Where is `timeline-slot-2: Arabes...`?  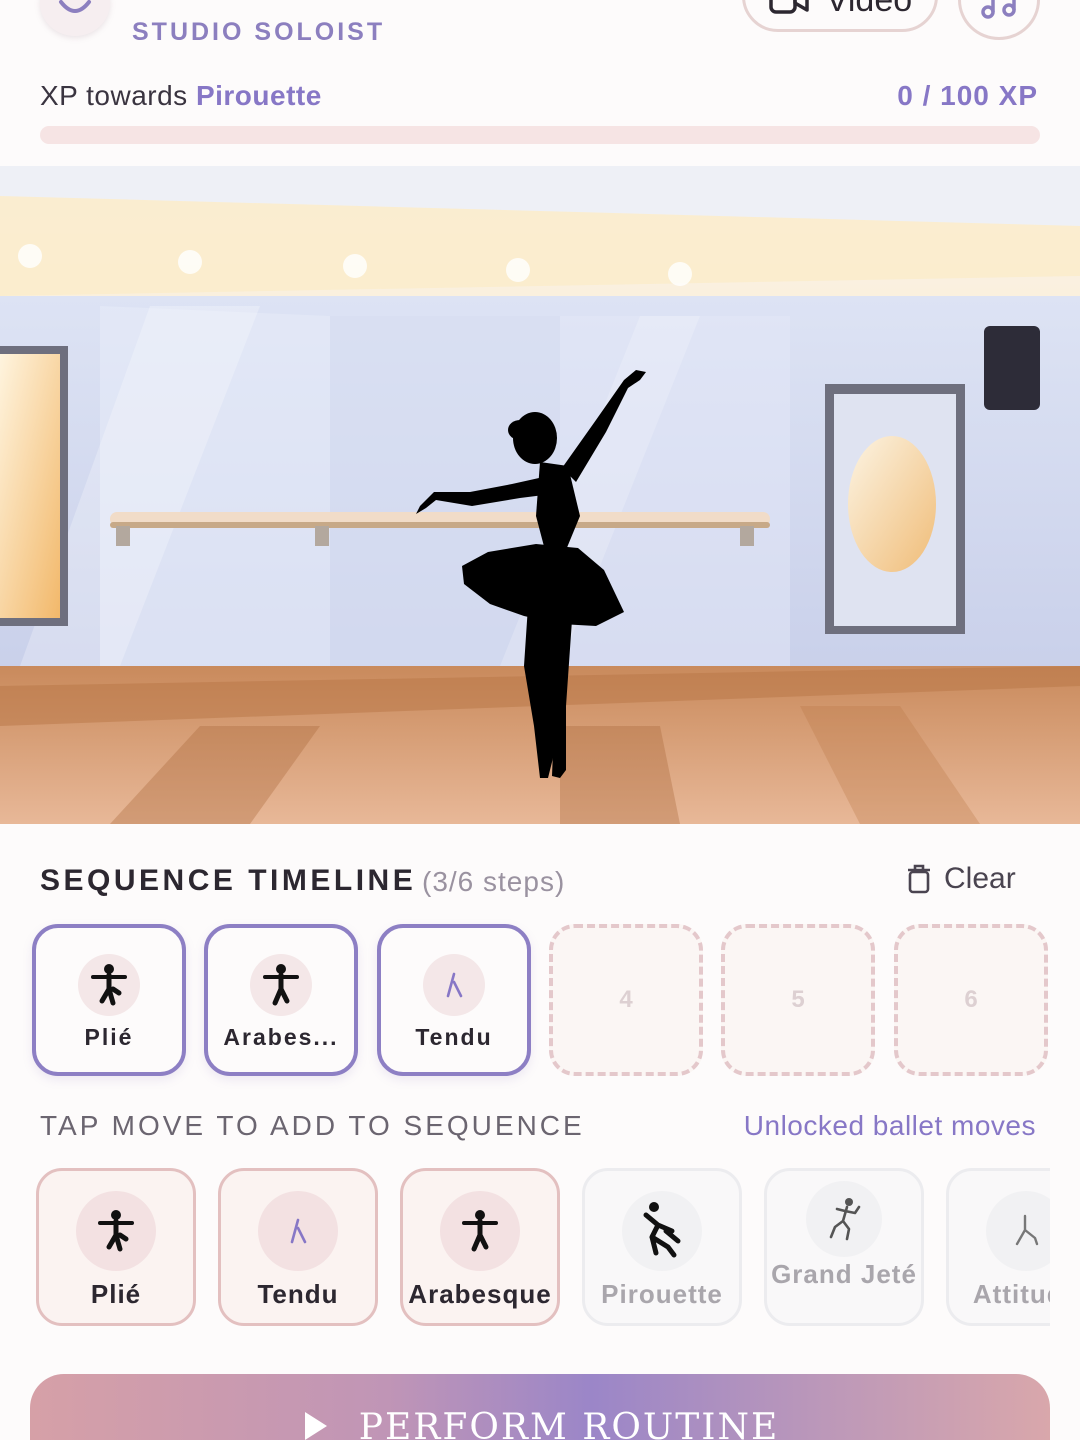
timeline-slot-2: Arabes... is located at coordinates (281, 1000).